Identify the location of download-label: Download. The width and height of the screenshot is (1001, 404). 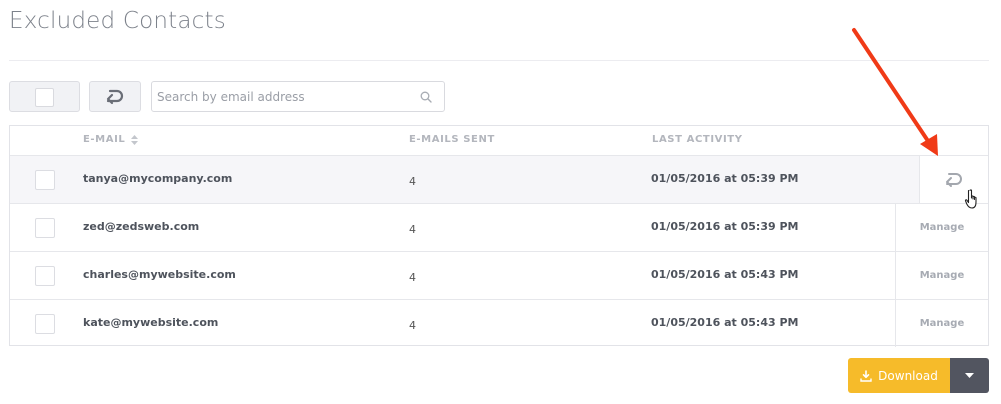
(908, 375).